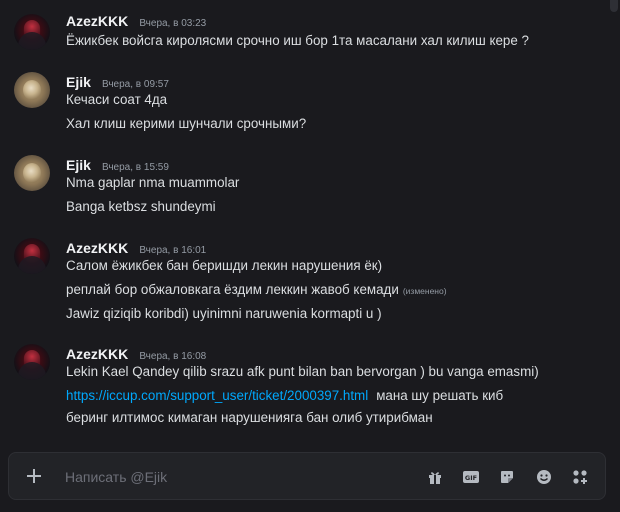 The width and height of the screenshot is (620, 512). Describe the element at coordinates (136, 247) in the screenshot. I see `message-header: AzezKKK Вчера, в 16:01` at that location.